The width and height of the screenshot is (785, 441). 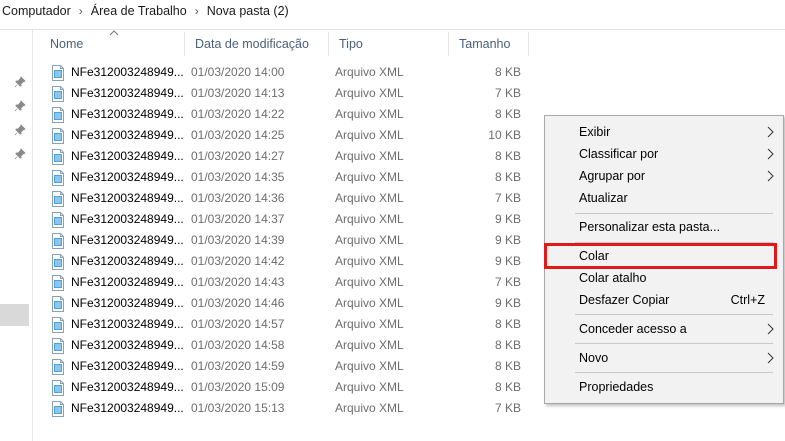 What do you see at coordinates (664, 176) in the screenshot?
I see `menu-item-agrupar: Agrupar por` at bounding box center [664, 176].